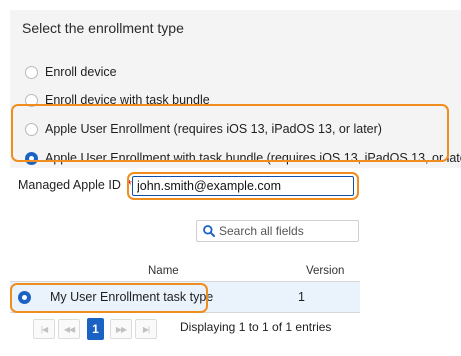  Describe the element at coordinates (129, 185) in the screenshot. I see `required-marker: *` at that location.